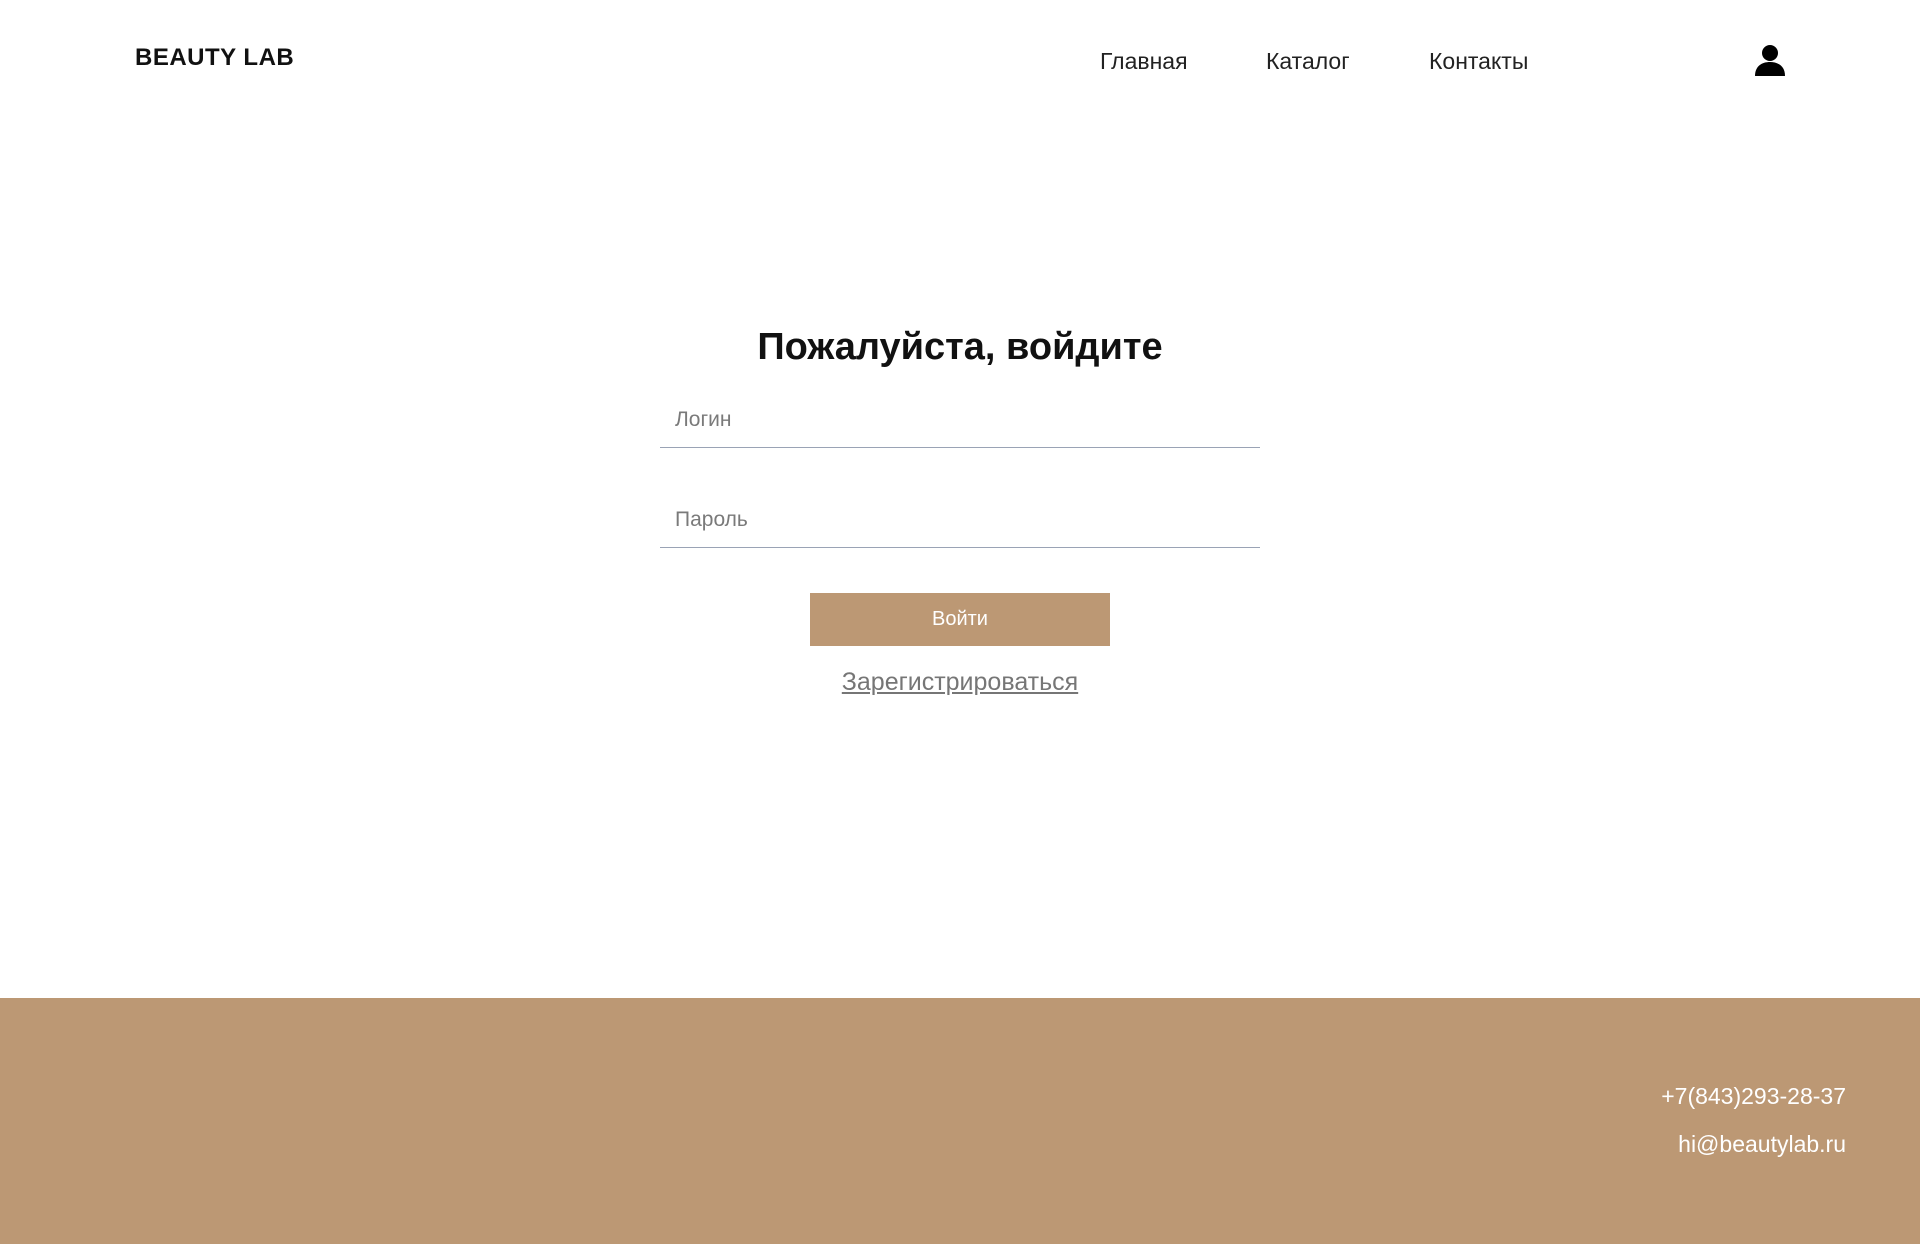 The height and width of the screenshot is (1244, 1920). Describe the element at coordinates (1762, 1144) in the screenshot. I see `footer-email: hi@beautylab.ru` at that location.